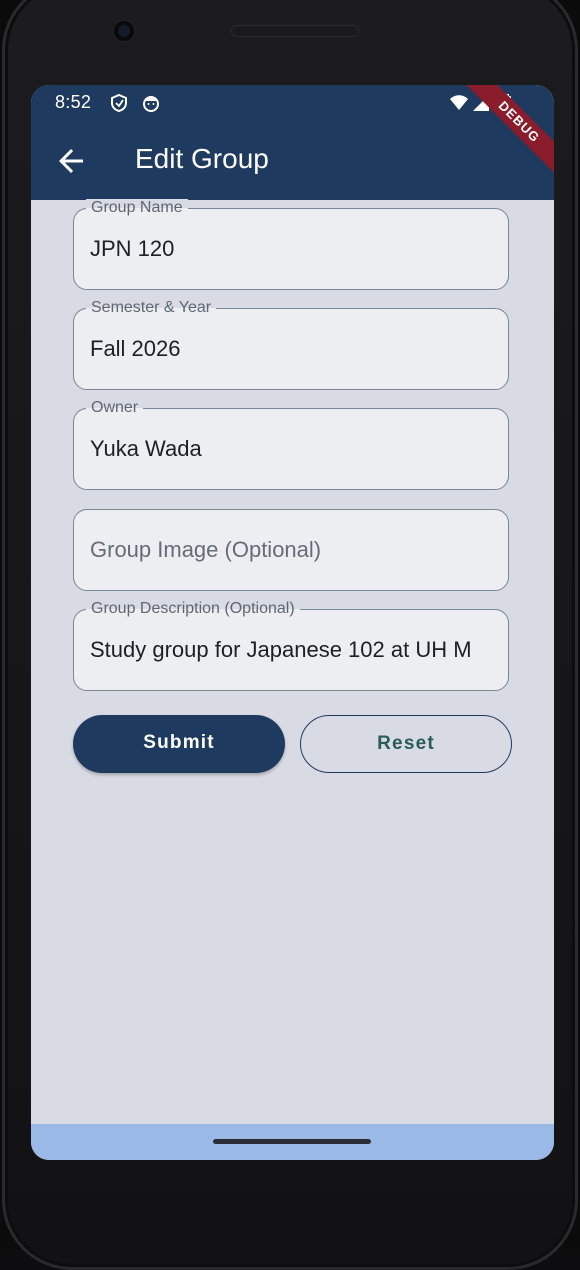  I want to click on owner-label: Owner, so click(115, 408).